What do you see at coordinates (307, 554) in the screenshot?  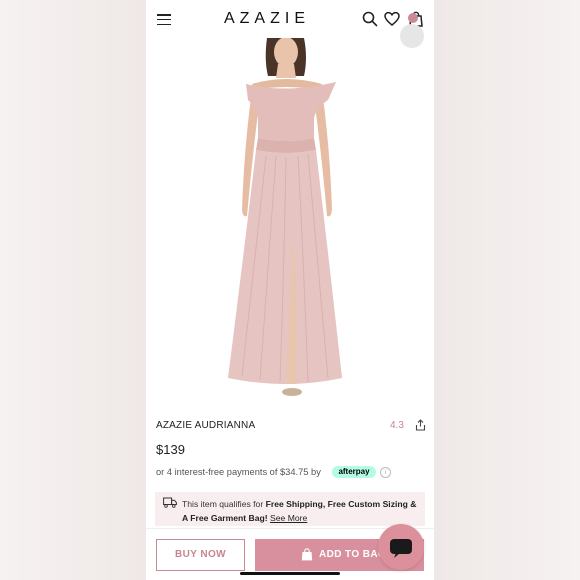 I see `bag-icon` at bounding box center [307, 554].